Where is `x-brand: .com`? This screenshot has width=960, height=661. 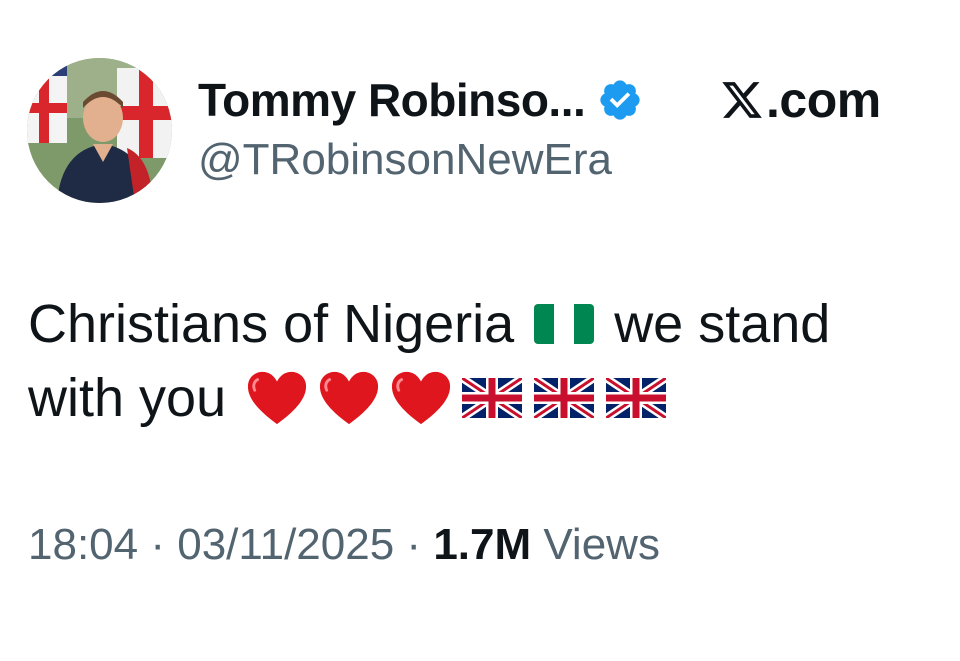 x-brand: .com is located at coordinates (800, 100).